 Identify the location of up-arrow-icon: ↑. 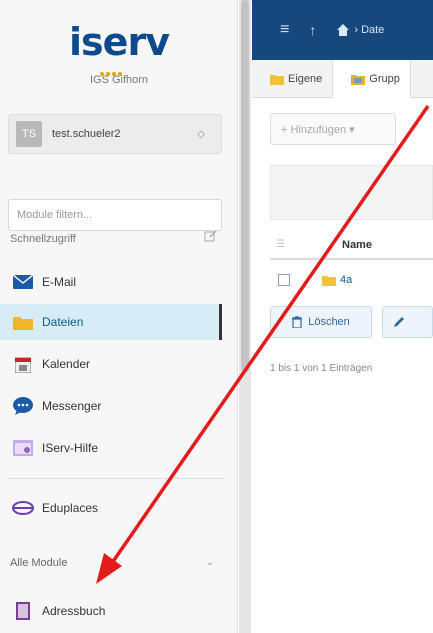
(312, 30).